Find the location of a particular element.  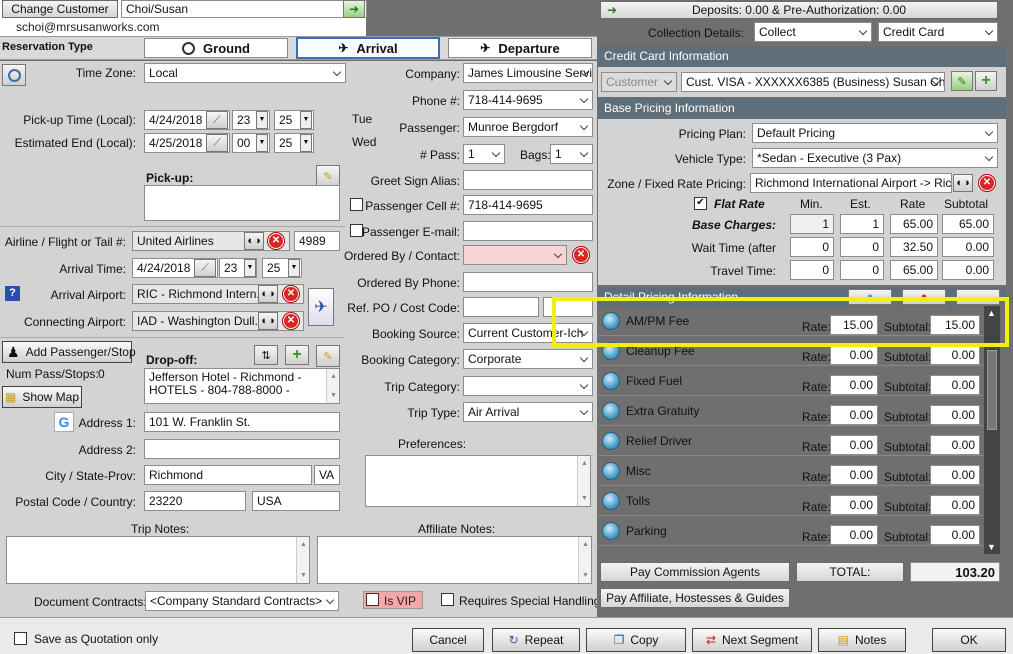

ordered-phone-field is located at coordinates (528, 282).